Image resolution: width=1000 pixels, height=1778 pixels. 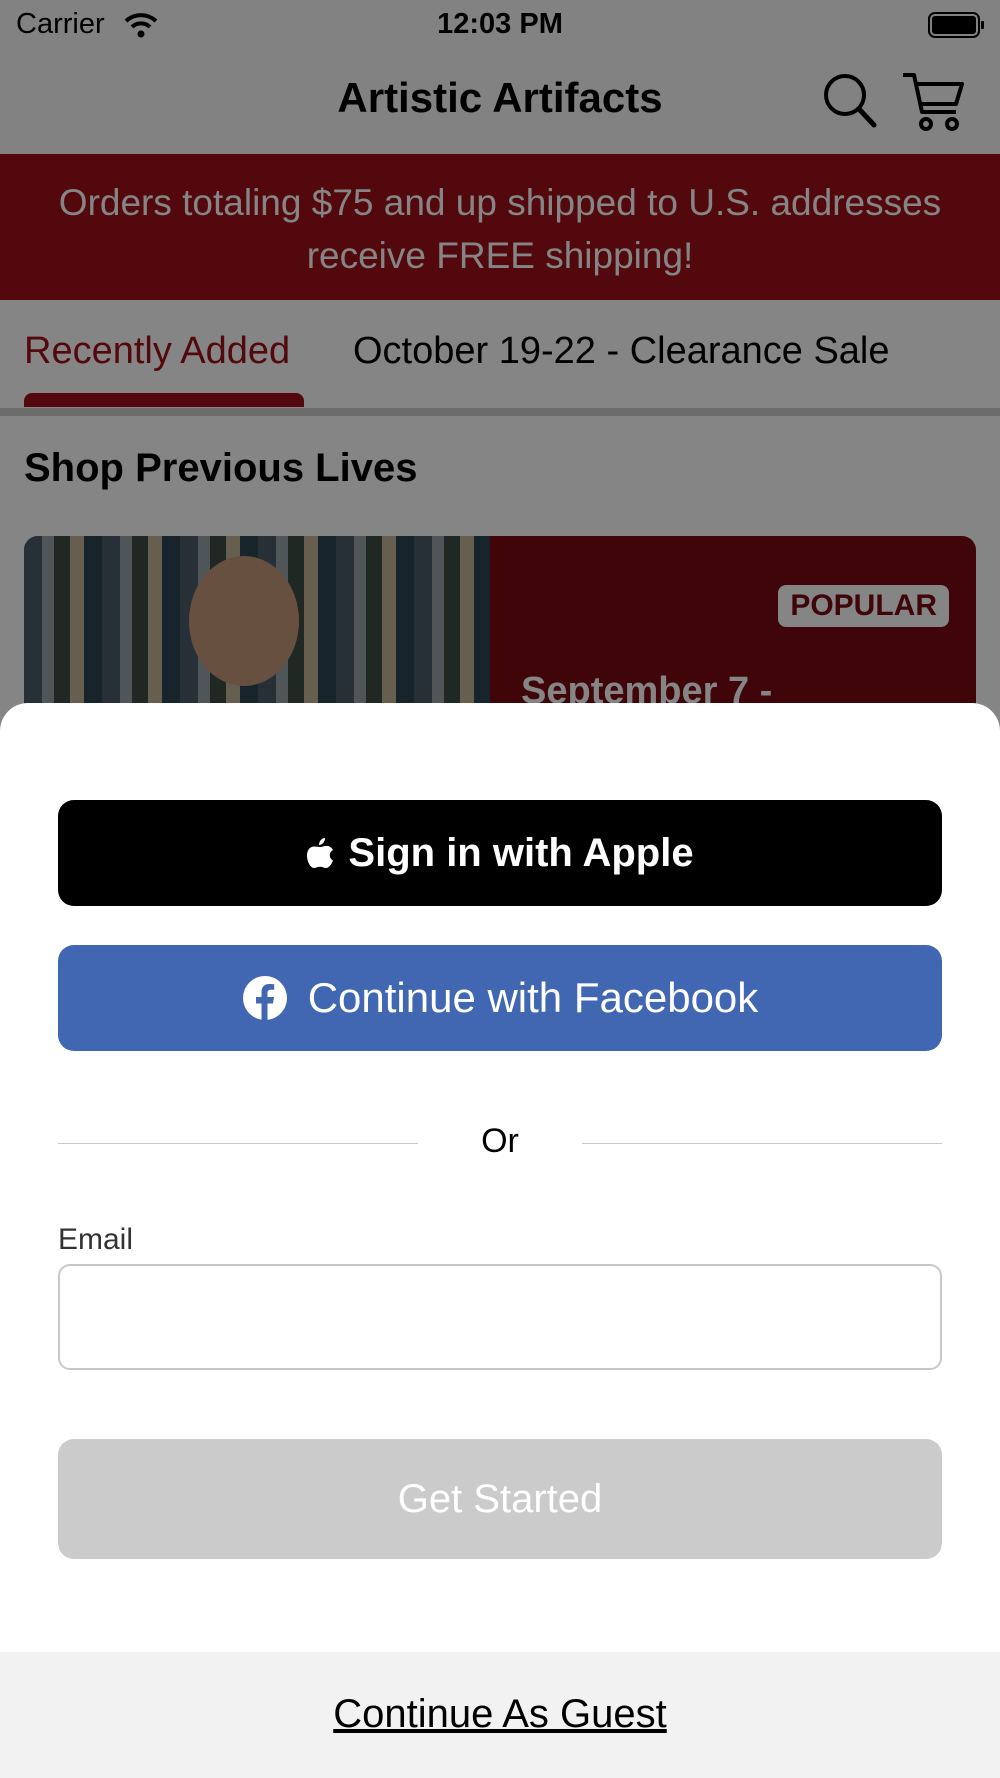 I want to click on facebook-button-label: Continue with Facebook, so click(x=533, y=997).